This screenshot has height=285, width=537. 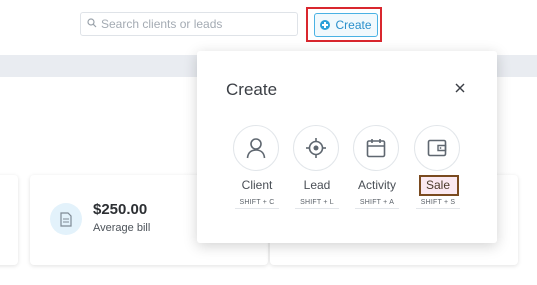 What do you see at coordinates (317, 202) in the screenshot?
I see `shortcut-hint: SHIFT + L` at bounding box center [317, 202].